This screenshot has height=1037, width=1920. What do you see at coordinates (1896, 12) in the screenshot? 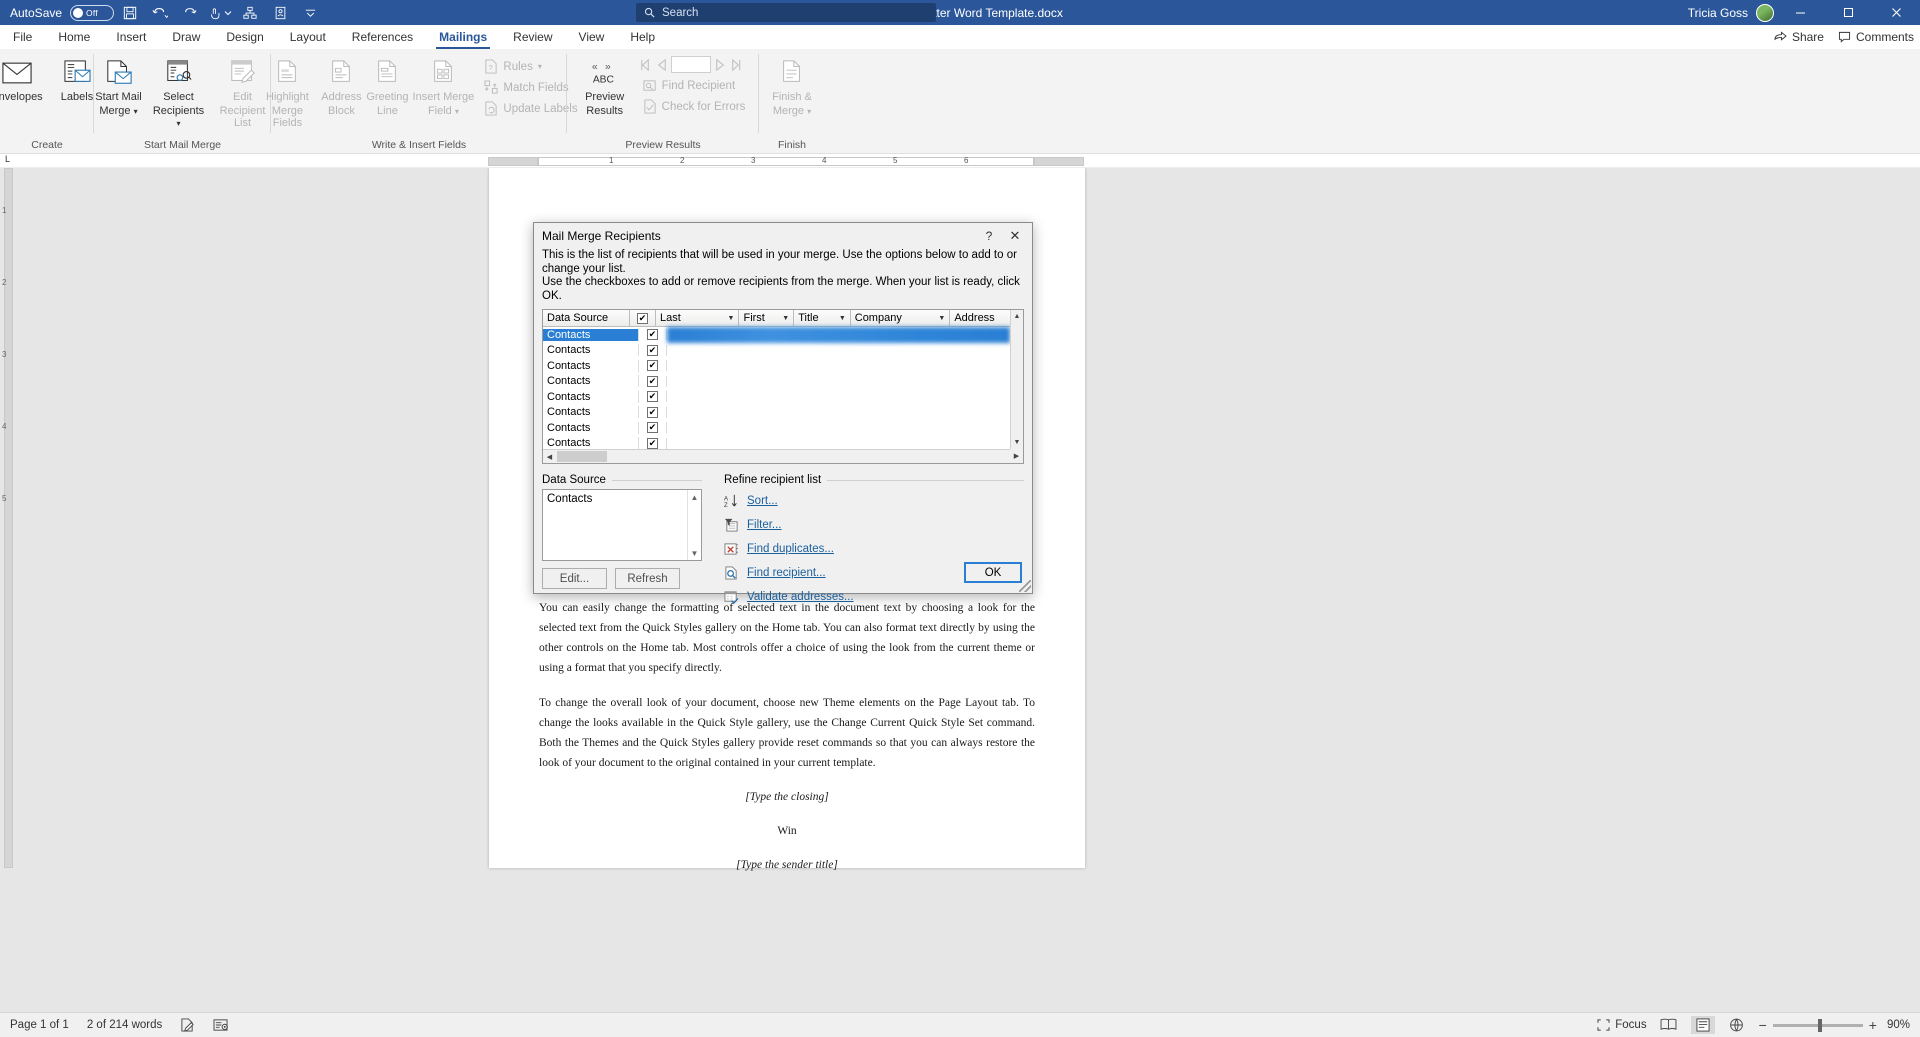
I see `close-button` at bounding box center [1896, 12].